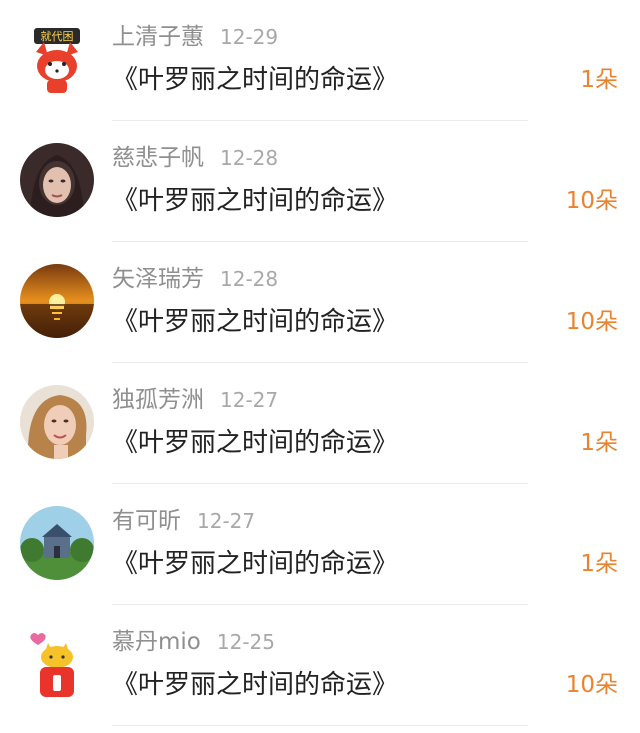 The height and width of the screenshot is (733, 640). What do you see at coordinates (320, 725) in the screenshot?
I see `row-divider` at bounding box center [320, 725].